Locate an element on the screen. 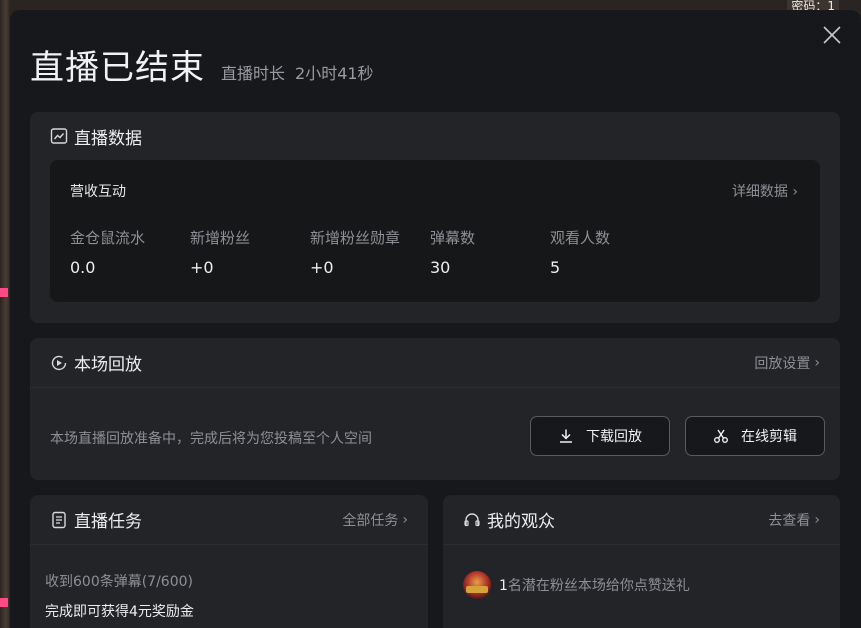  metric: 新增粉丝勋章 +0 is located at coordinates (355, 252).